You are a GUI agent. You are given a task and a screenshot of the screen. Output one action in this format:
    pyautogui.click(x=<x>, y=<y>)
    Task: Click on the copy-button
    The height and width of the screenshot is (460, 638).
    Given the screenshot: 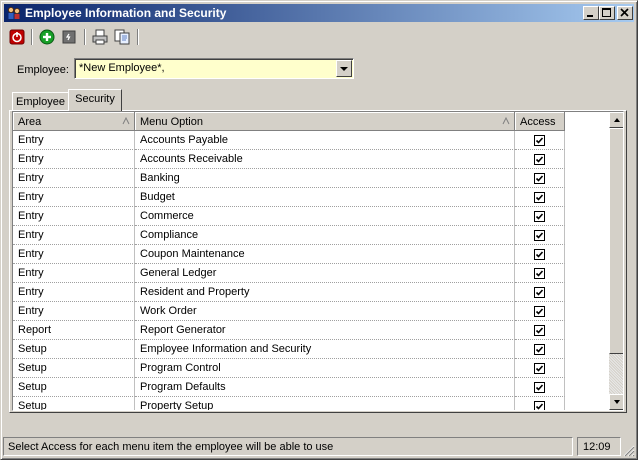 What is the action you would take?
    pyautogui.click(x=122, y=37)
    